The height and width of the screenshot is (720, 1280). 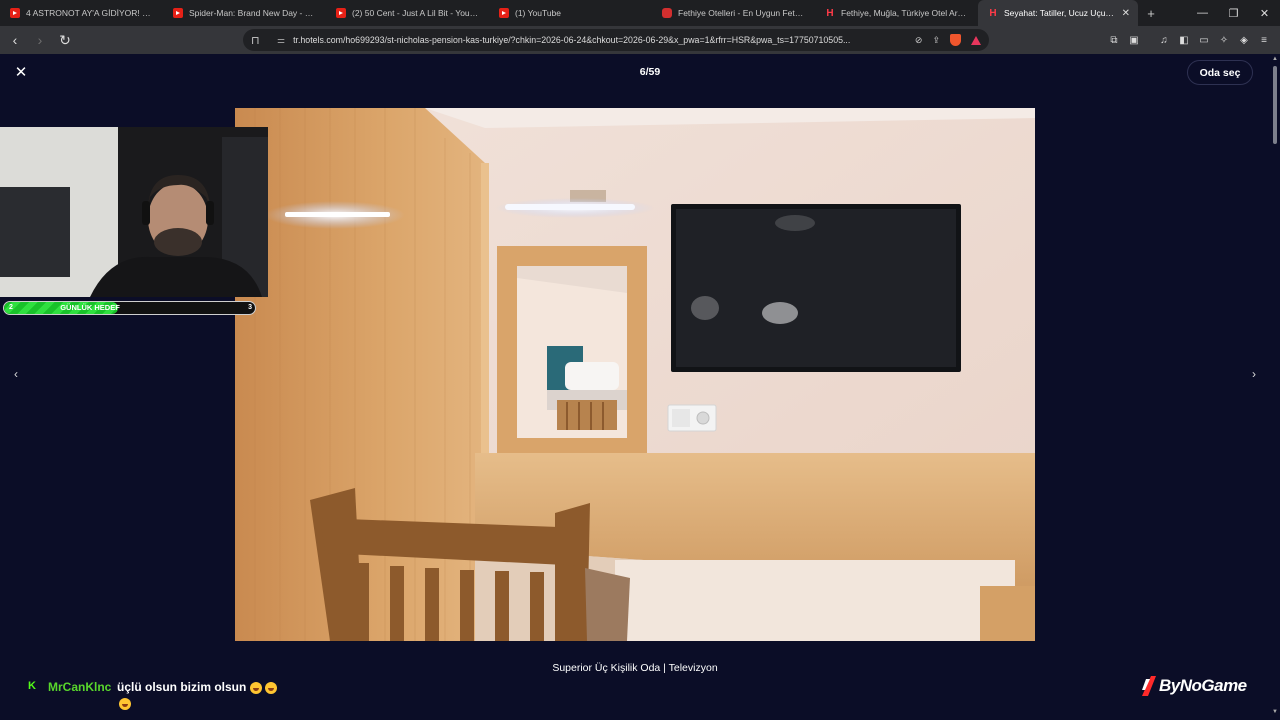 What do you see at coordinates (1254, 374) in the screenshot?
I see `next-photo-icon: ›` at bounding box center [1254, 374].